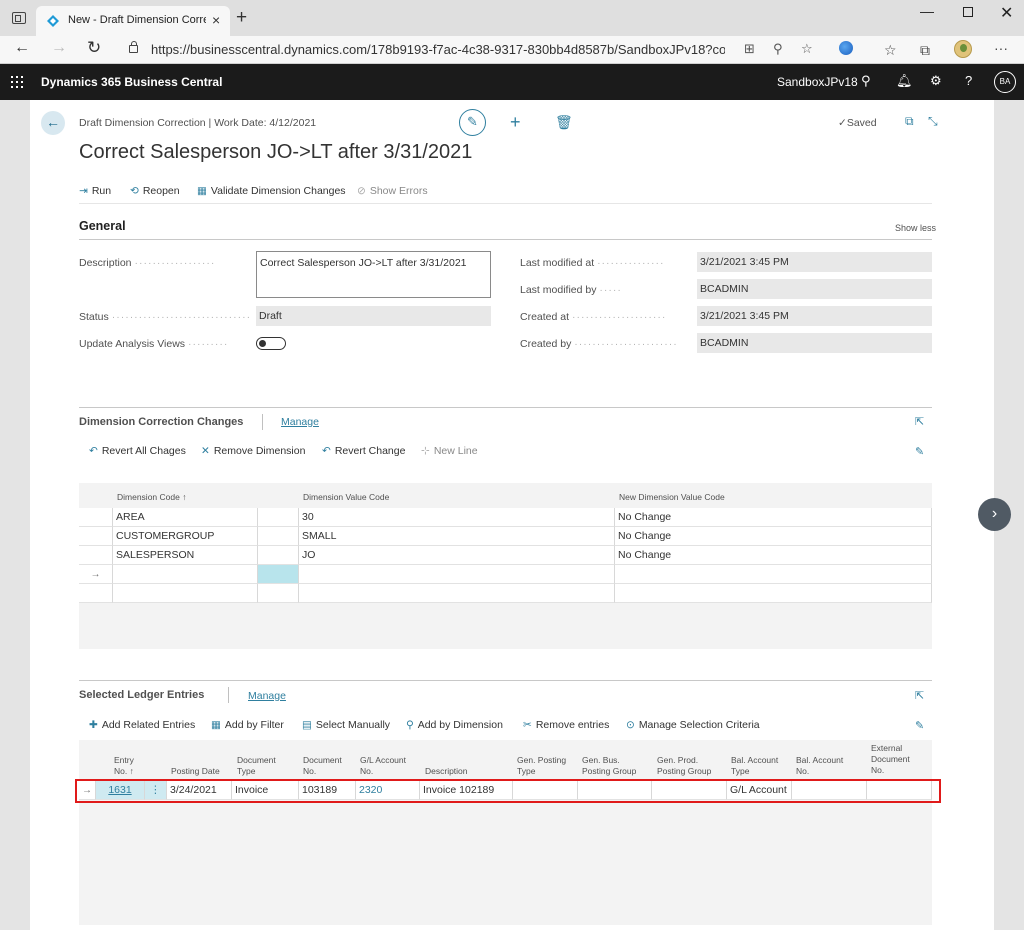 The width and height of the screenshot is (1024, 930). Describe the element at coordinates (137, 451) in the screenshot. I see `revert-all-changes-button: ↶ Revert All Chages` at that location.